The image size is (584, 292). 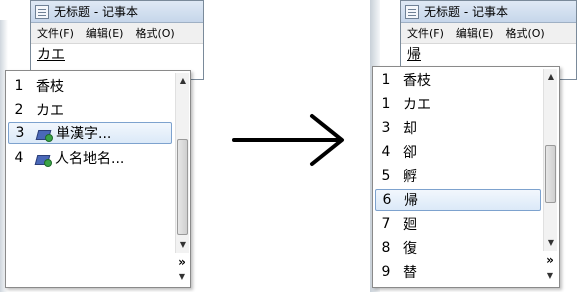 I want to click on right-scrollbar: ▲ ▼, so click(x=550, y=160).